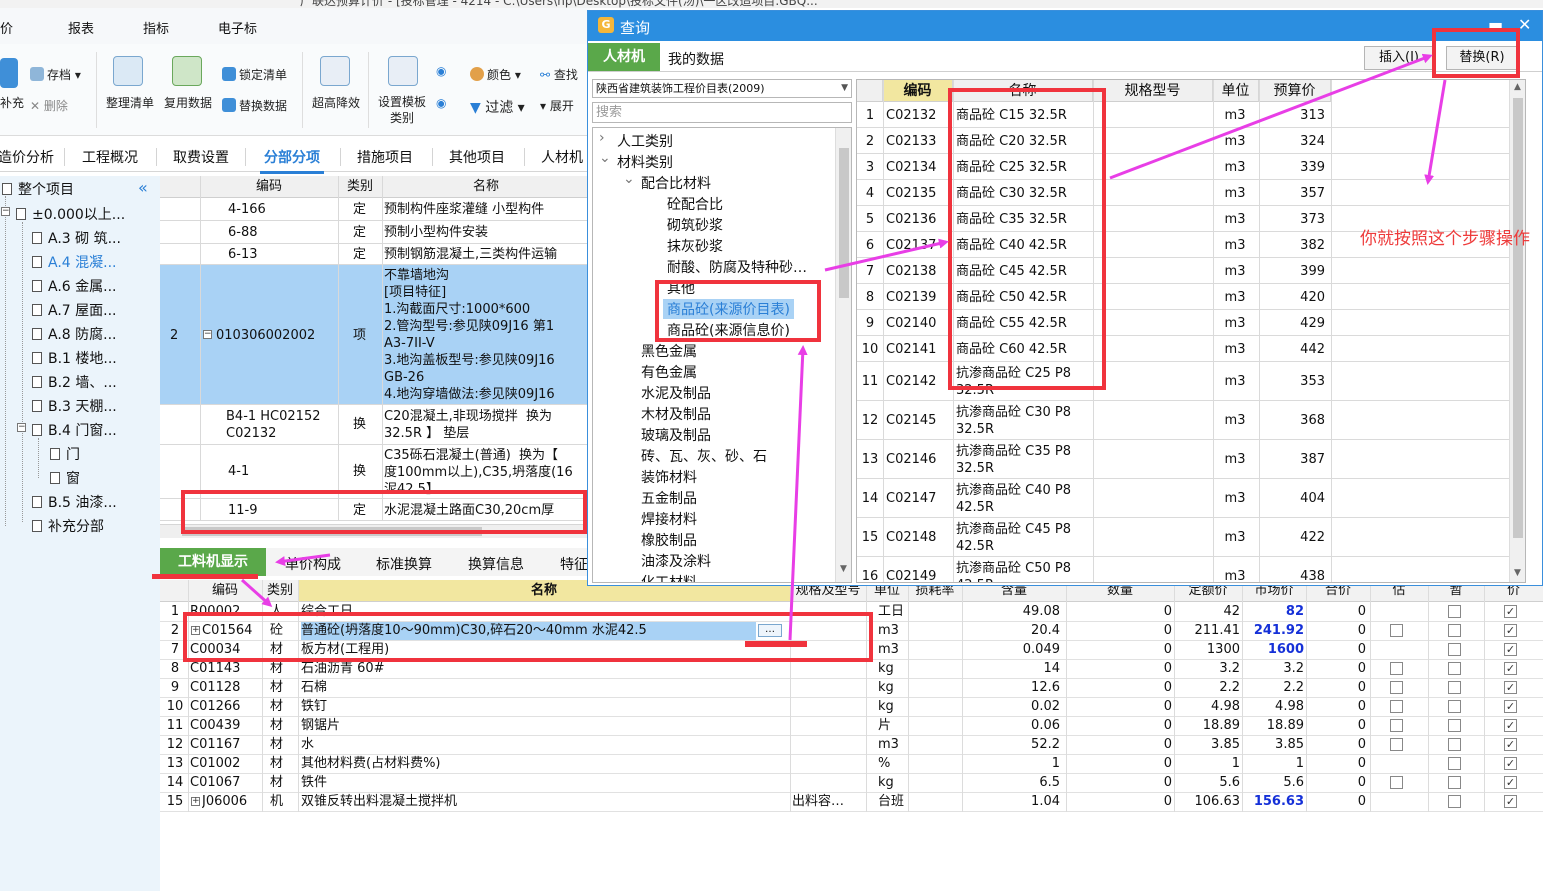 This screenshot has height=891, width=1543. I want to click on cell-name: 双锥反转出料混凝土搅拌机, so click(531, 802).